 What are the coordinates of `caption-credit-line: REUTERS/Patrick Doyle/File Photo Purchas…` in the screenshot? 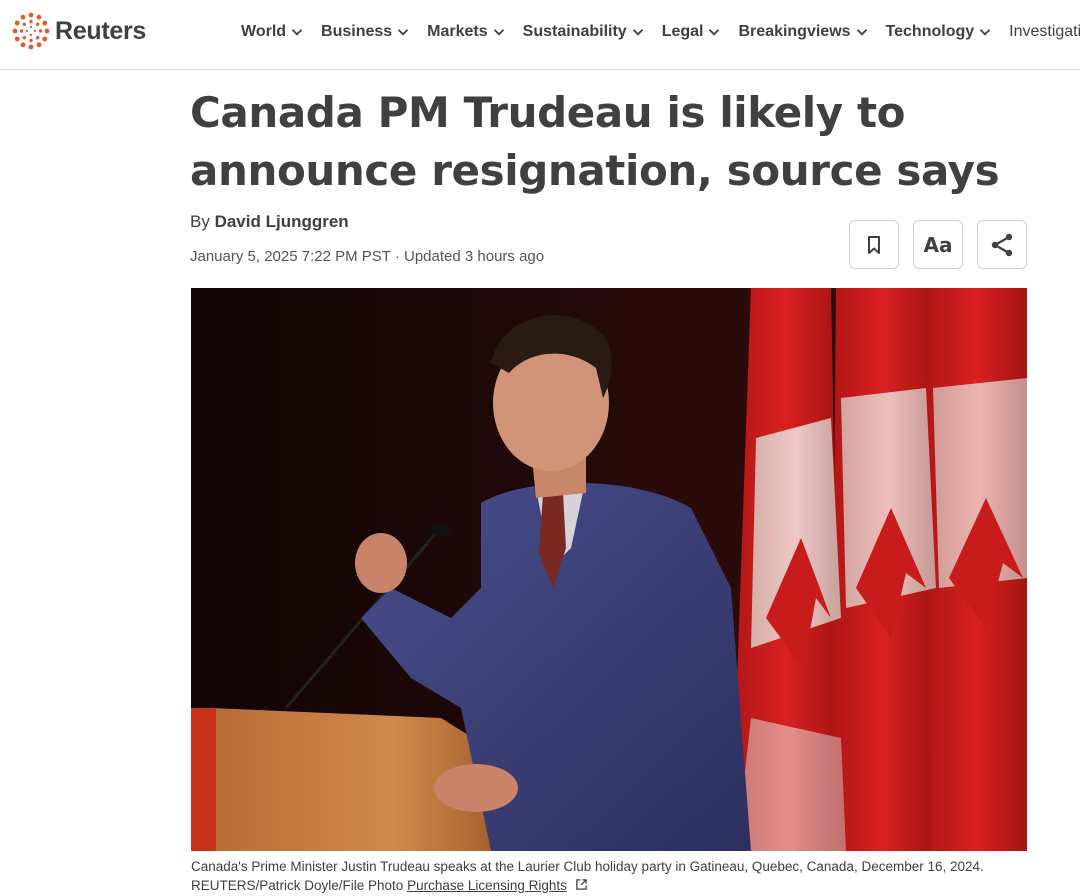 It's located at (631, 885).